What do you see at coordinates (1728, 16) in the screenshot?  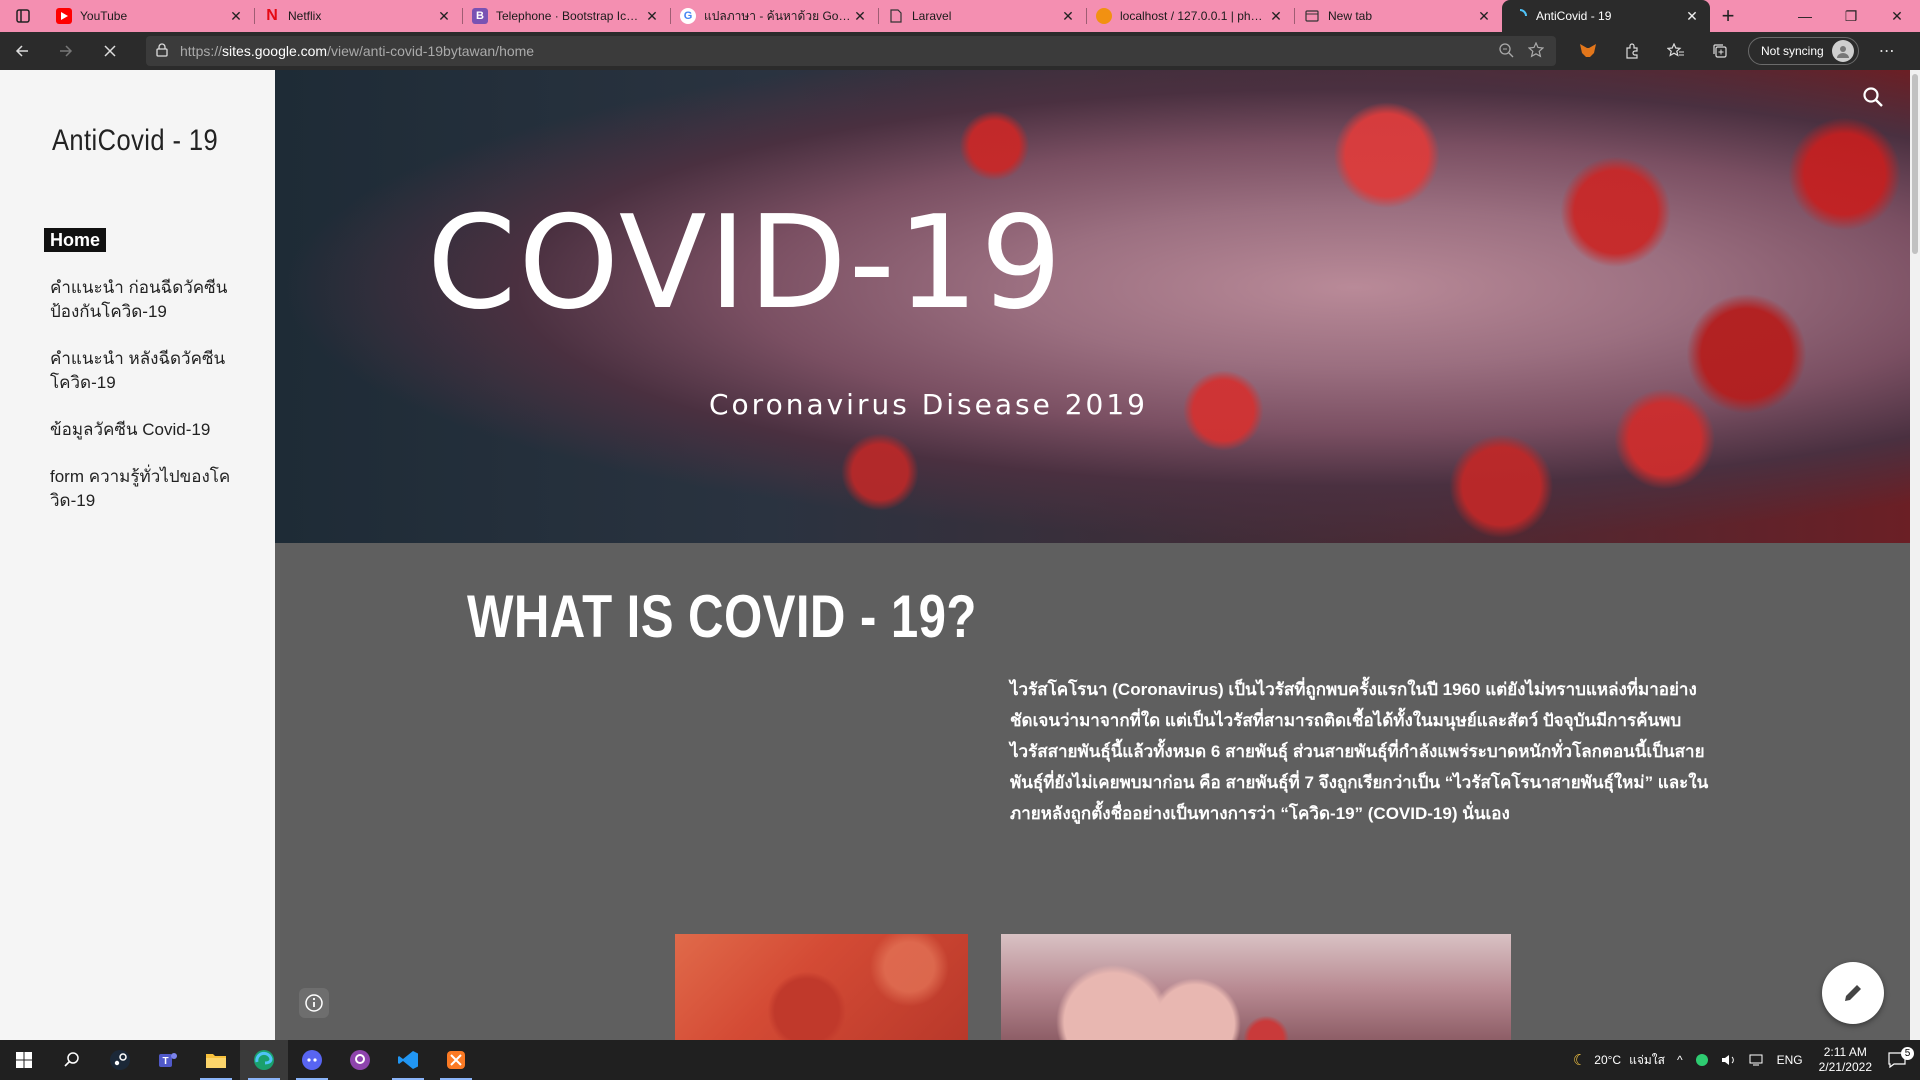 I see `new-tab-button: +` at bounding box center [1728, 16].